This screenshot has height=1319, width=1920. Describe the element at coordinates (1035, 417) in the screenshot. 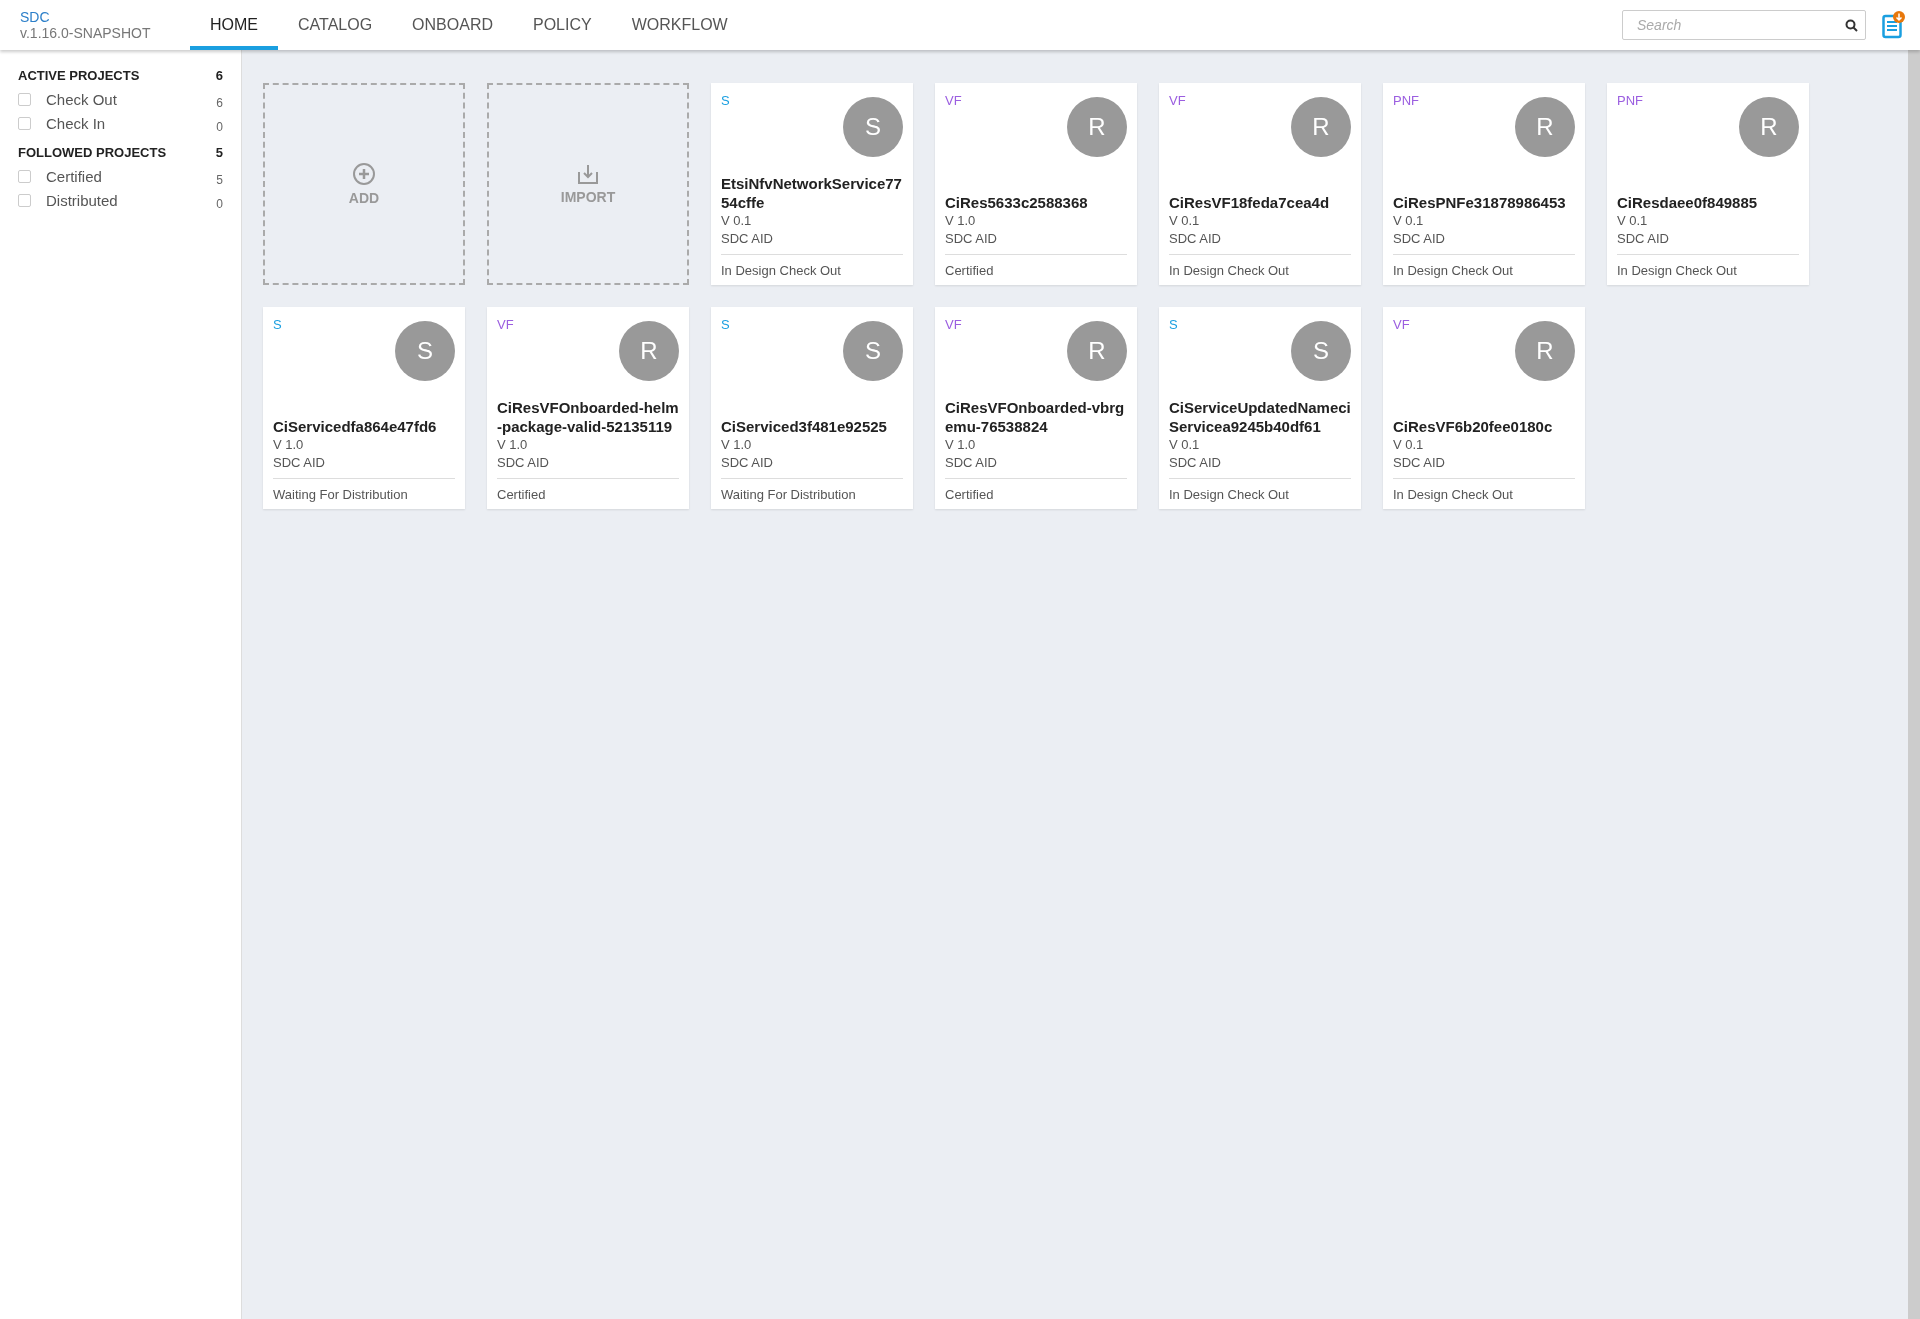

I see `project-name: CiResVFOnboarded-vbrgemu-76538824` at that location.